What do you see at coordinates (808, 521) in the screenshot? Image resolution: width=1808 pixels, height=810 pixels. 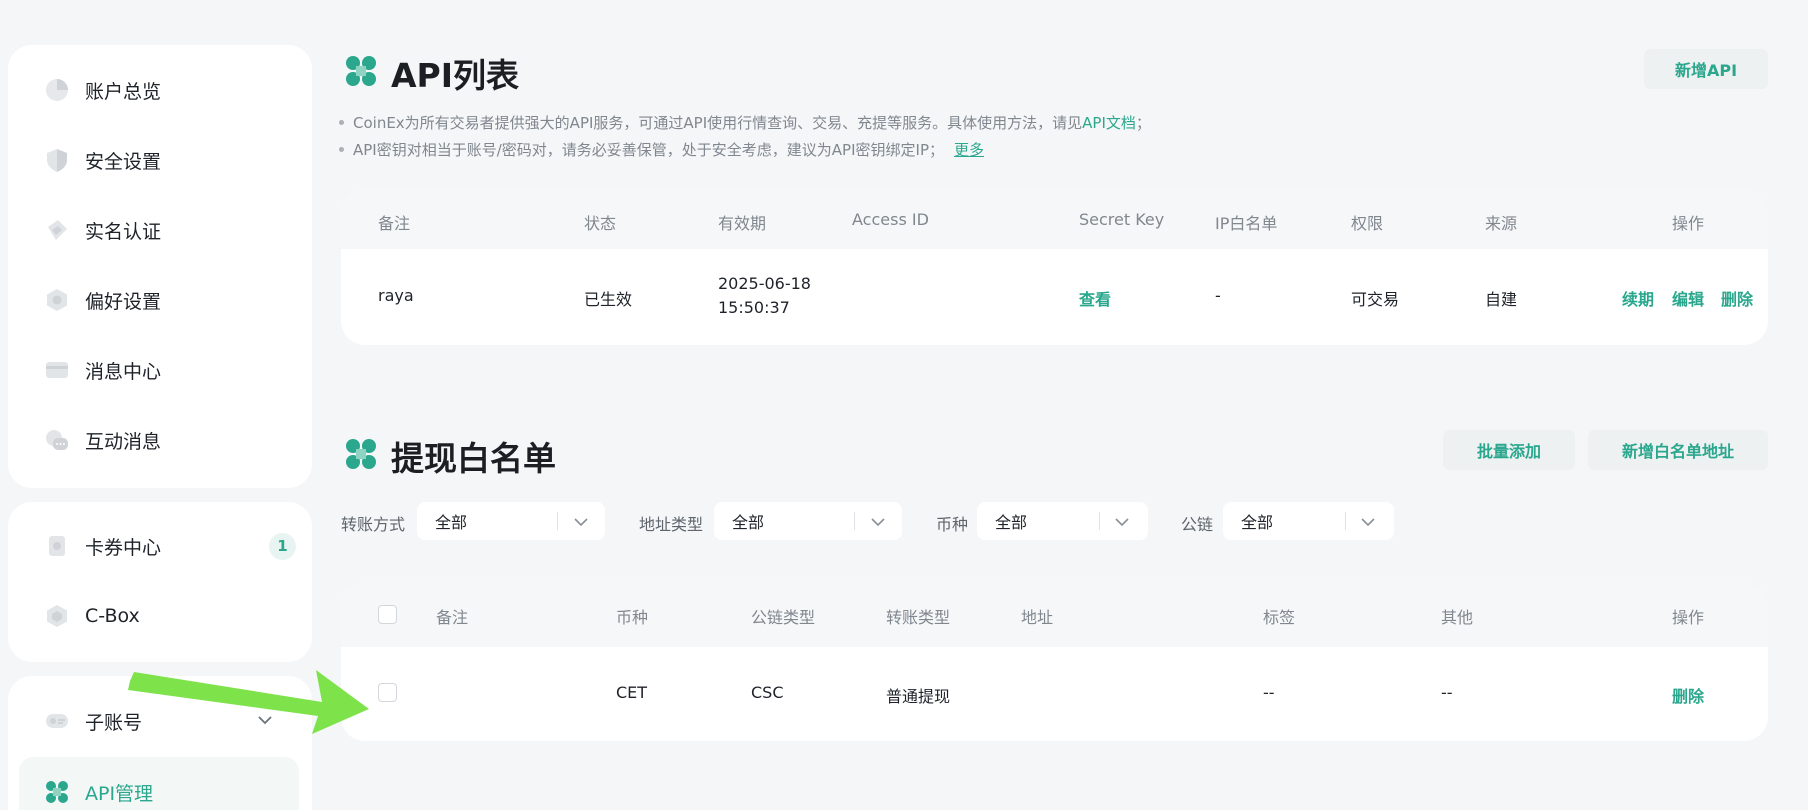 I see `address-type-select: 全部` at bounding box center [808, 521].